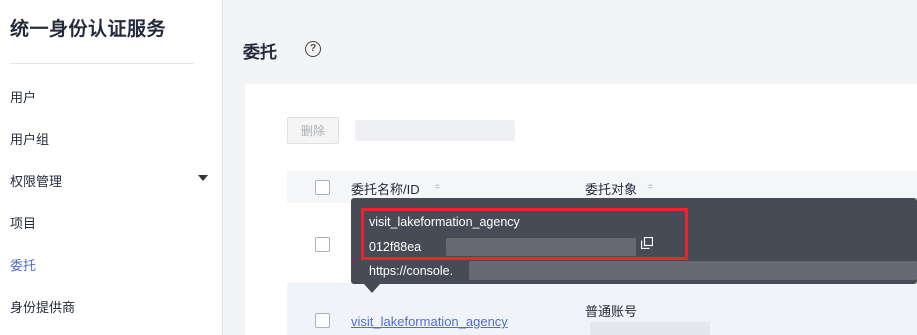 This screenshot has height=335, width=917. I want to click on agency-name-link: visit_lakeformation_agency, so click(429, 321).